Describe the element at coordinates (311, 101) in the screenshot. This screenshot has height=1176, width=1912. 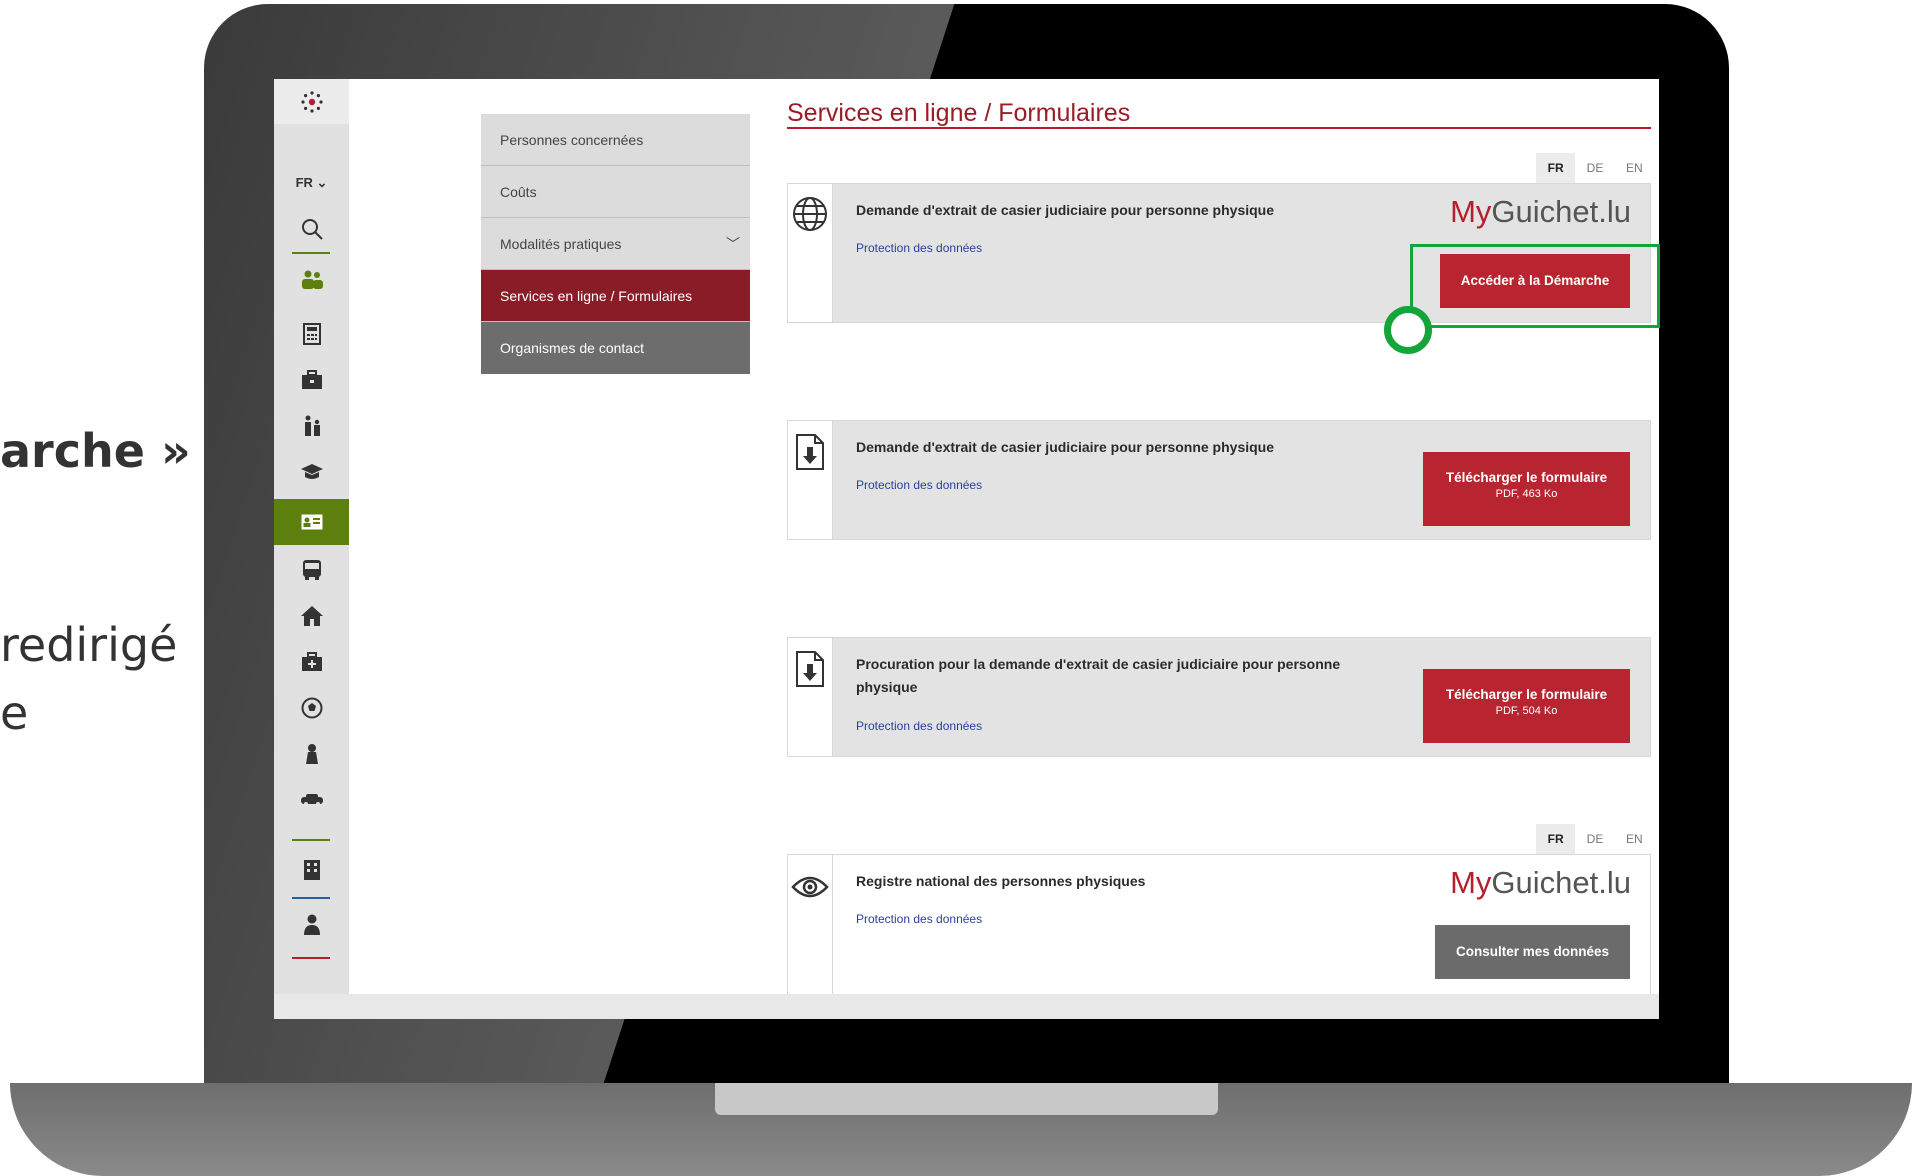
I see `logo-icon` at that location.